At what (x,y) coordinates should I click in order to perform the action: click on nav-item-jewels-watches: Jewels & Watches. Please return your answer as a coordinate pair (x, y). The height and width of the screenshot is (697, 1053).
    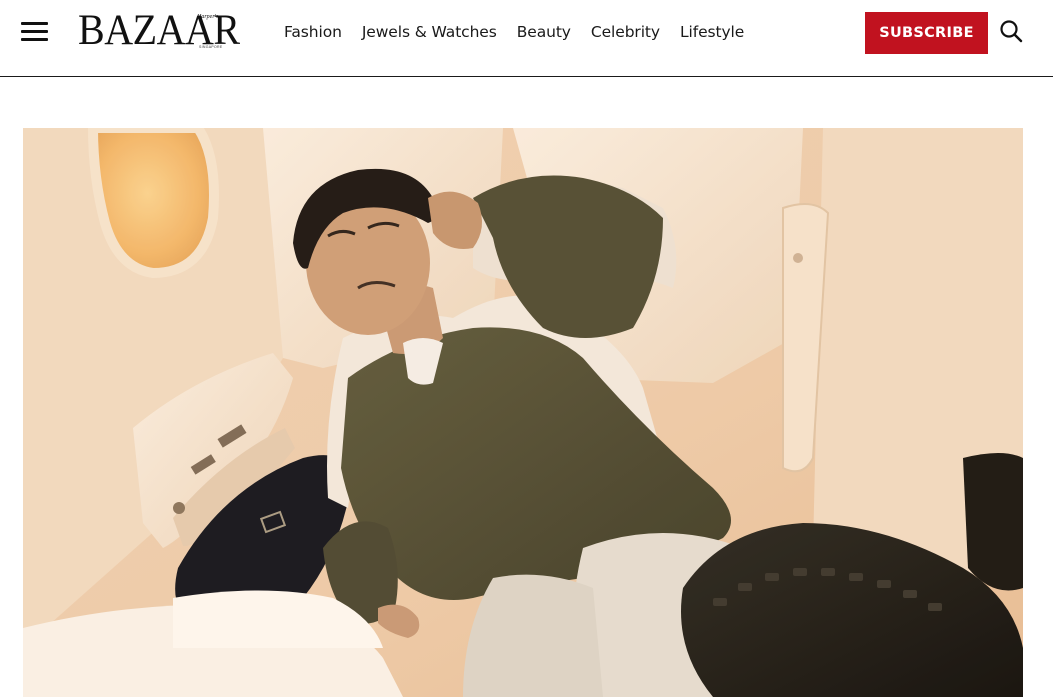
    Looking at the image, I should click on (429, 32).